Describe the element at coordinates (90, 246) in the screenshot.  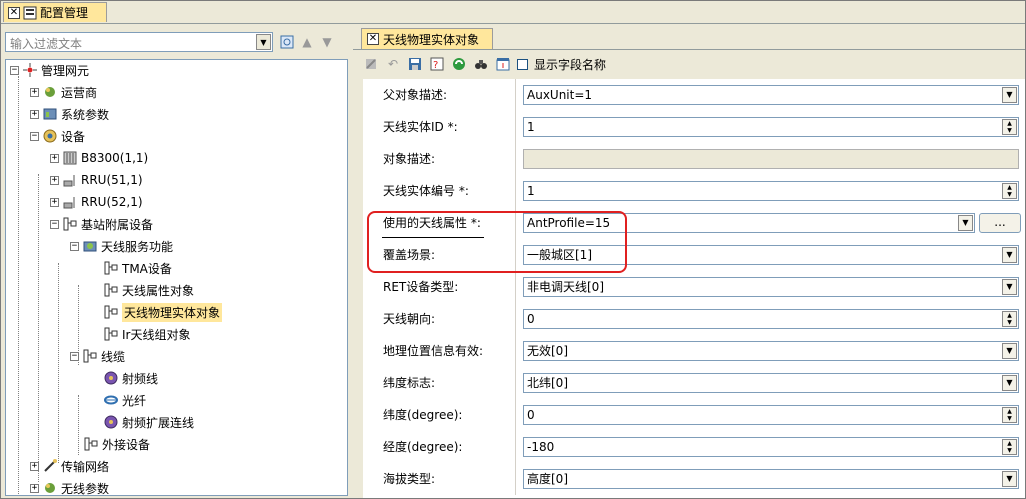
I see `antenna-service-icon` at that location.